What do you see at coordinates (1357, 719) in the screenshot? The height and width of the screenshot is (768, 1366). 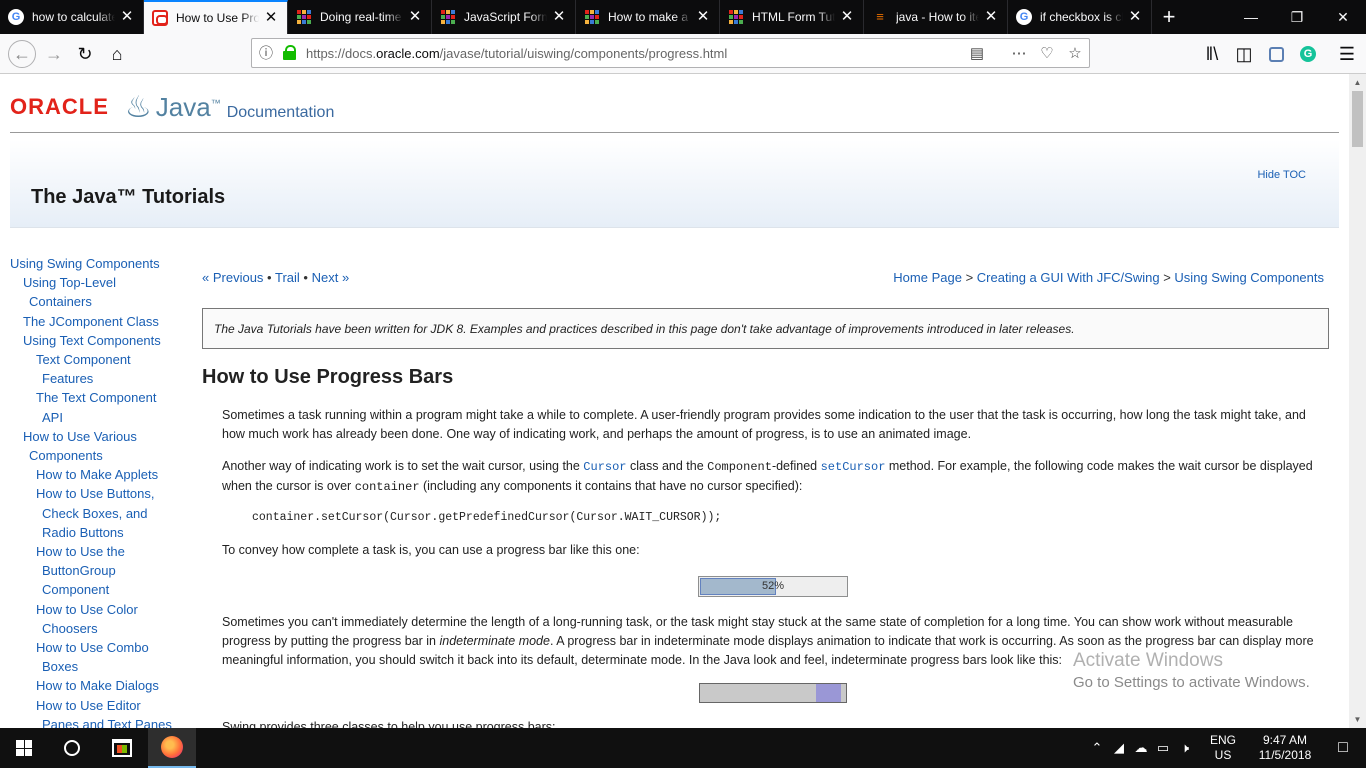 I see `scroll-down-icon: ▼` at bounding box center [1357, 719].